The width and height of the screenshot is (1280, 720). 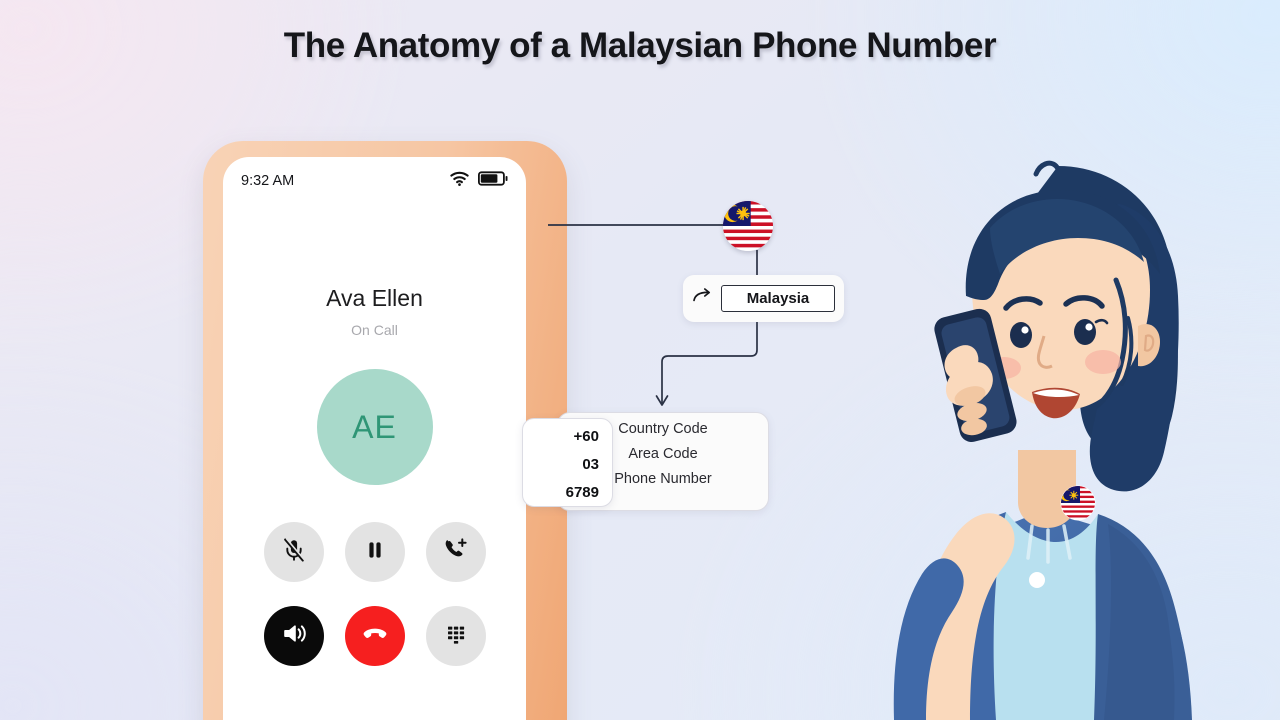 What do you see at coordinates (567, 462) in the screenshot?
I see `number-part-values: +60 03 6789` at bounding box center [567, 462].